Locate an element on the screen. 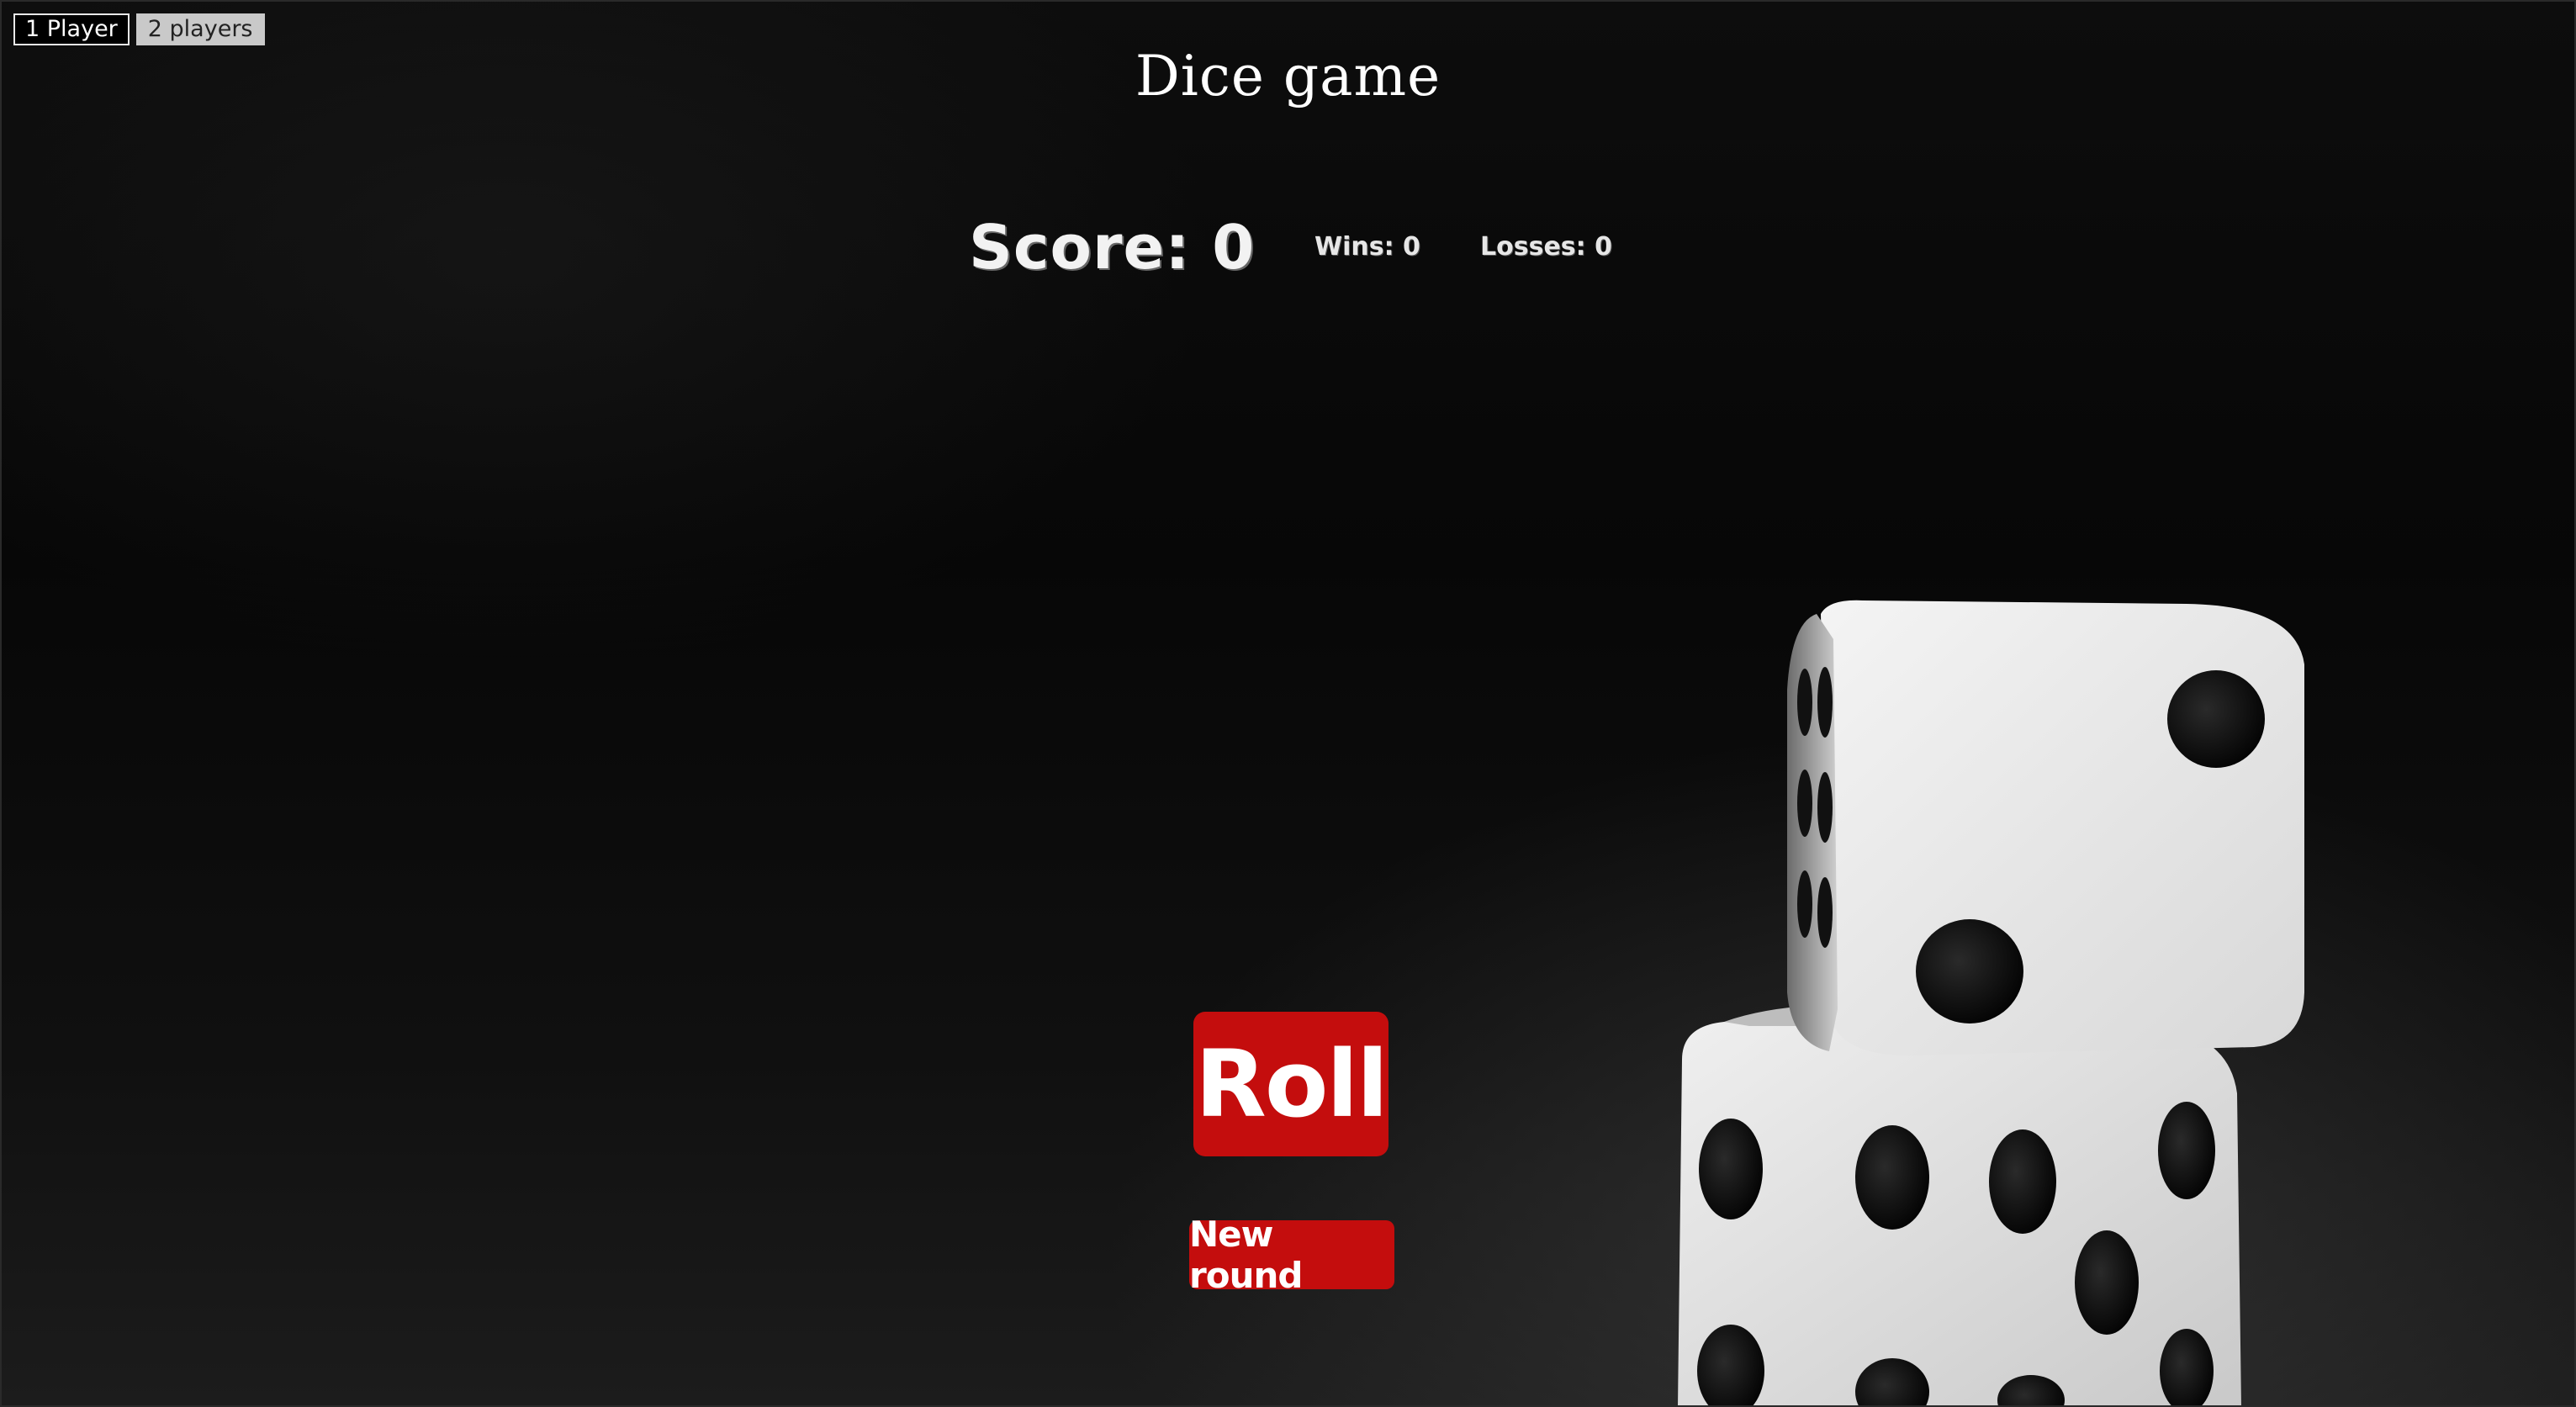  one-player-button: 1 Player is located at coordinates (71, 29).